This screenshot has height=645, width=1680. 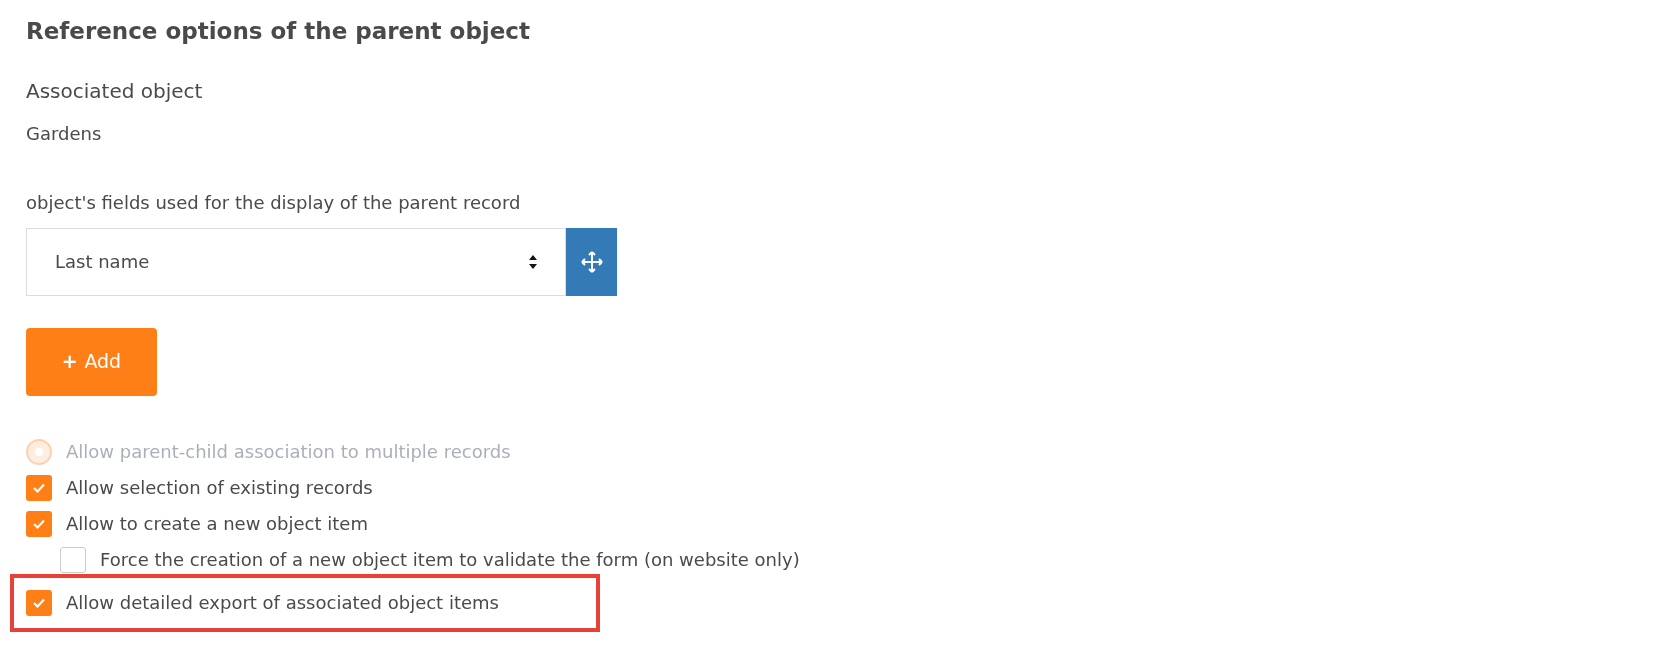 What do you see at coordinates (217, 524) in the screenshot?
I see `checkbox-label: Allow to create a new object item` at bounding box center [217, 524].